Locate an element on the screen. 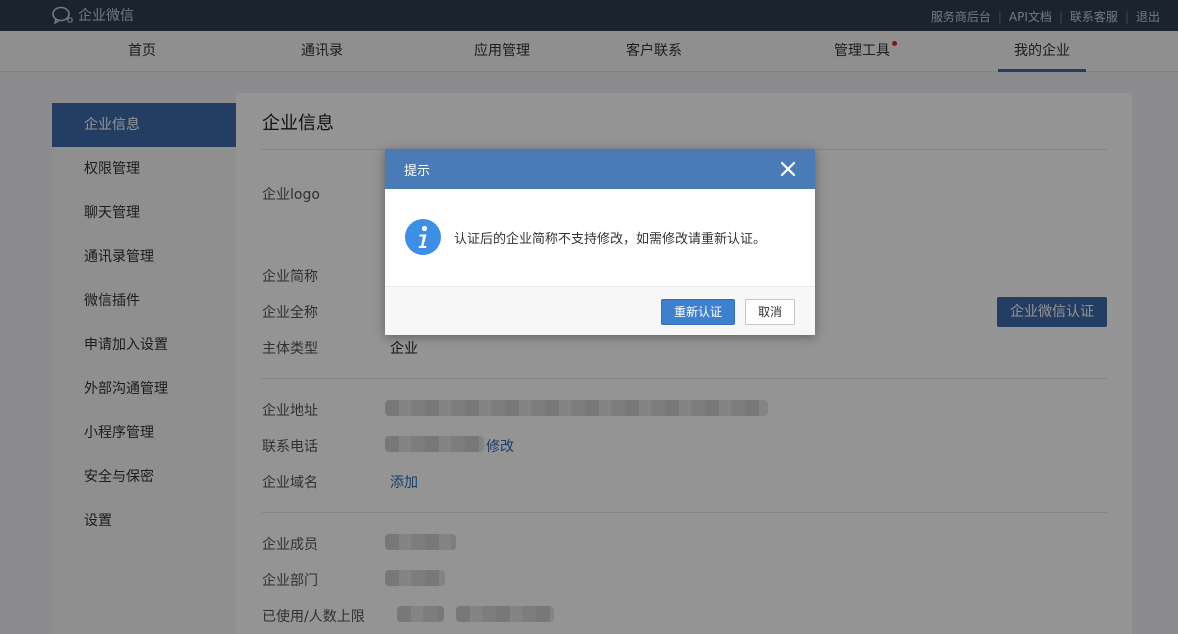 The height and width of the screenshot is (634, 1178). info-icon is located at coordinates (423, 237).